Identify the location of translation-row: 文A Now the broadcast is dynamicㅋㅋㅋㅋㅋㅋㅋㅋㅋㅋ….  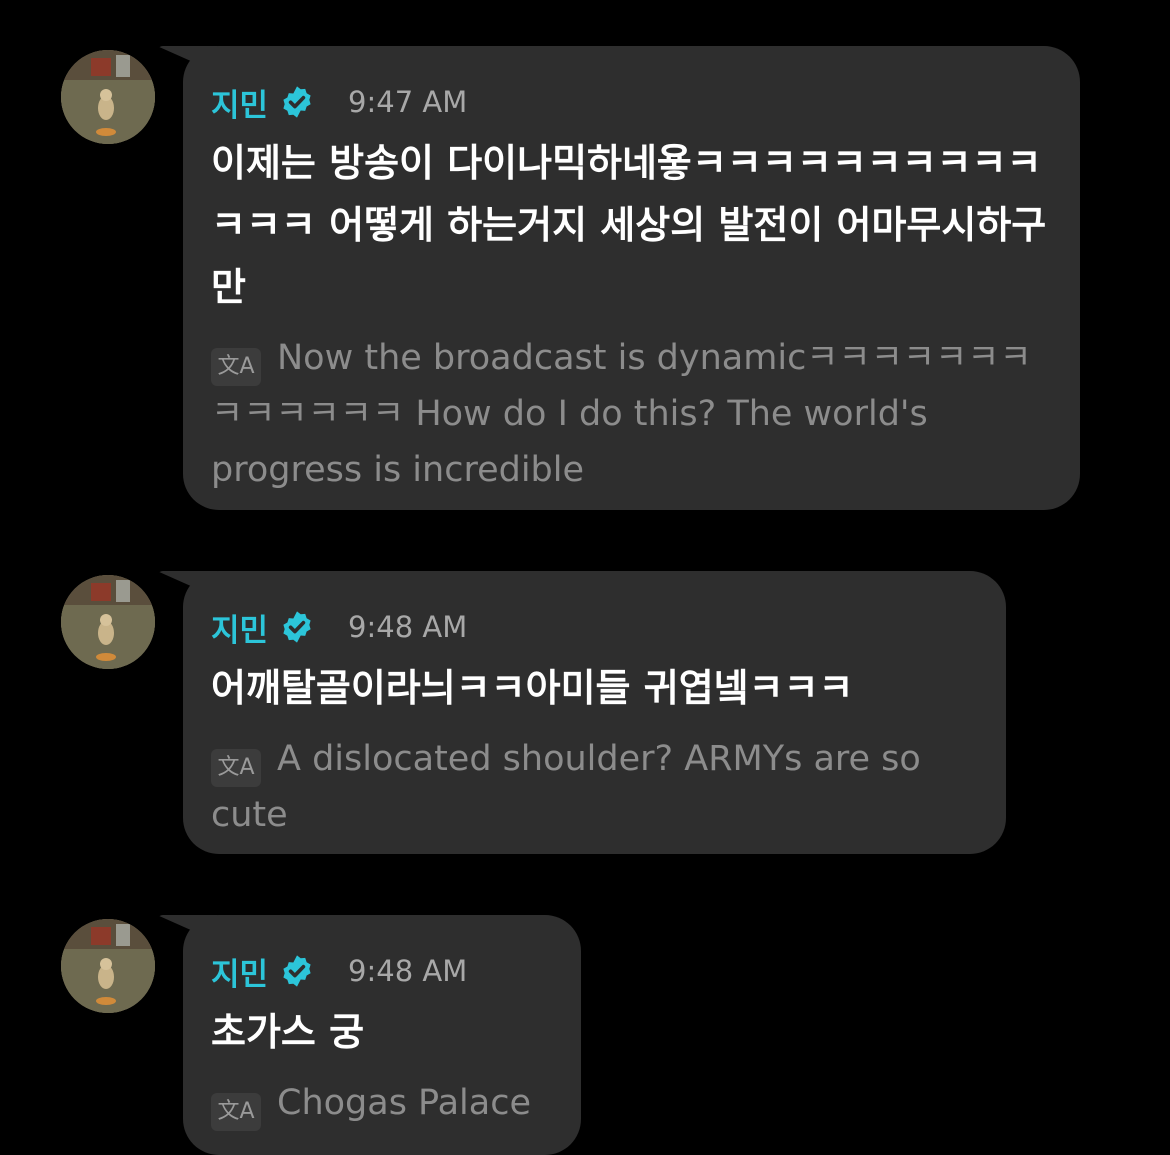
(631, 414).